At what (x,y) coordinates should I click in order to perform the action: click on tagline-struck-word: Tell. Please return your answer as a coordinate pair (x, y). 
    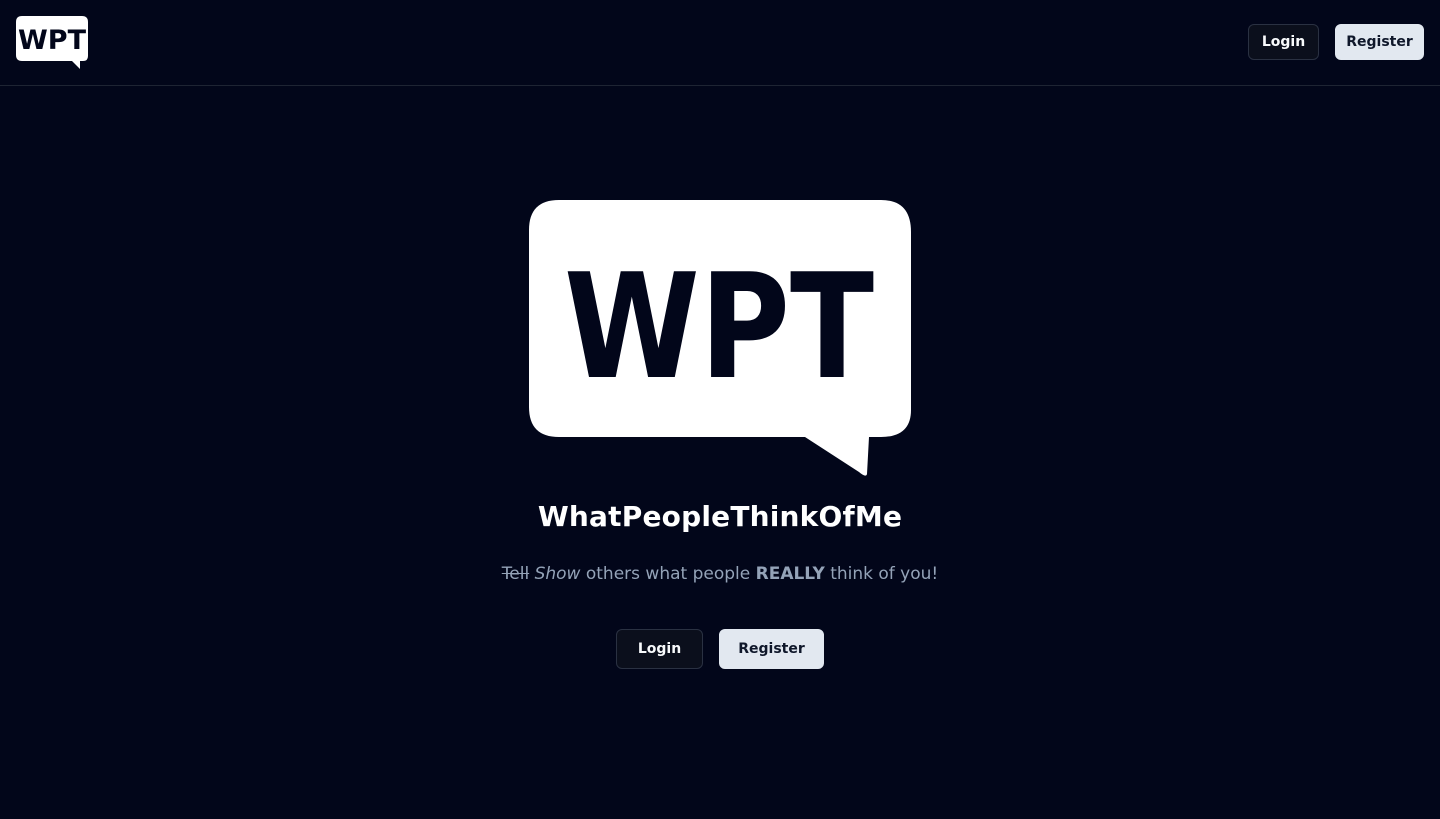
    Looking at the image, I should click on (515, 574).